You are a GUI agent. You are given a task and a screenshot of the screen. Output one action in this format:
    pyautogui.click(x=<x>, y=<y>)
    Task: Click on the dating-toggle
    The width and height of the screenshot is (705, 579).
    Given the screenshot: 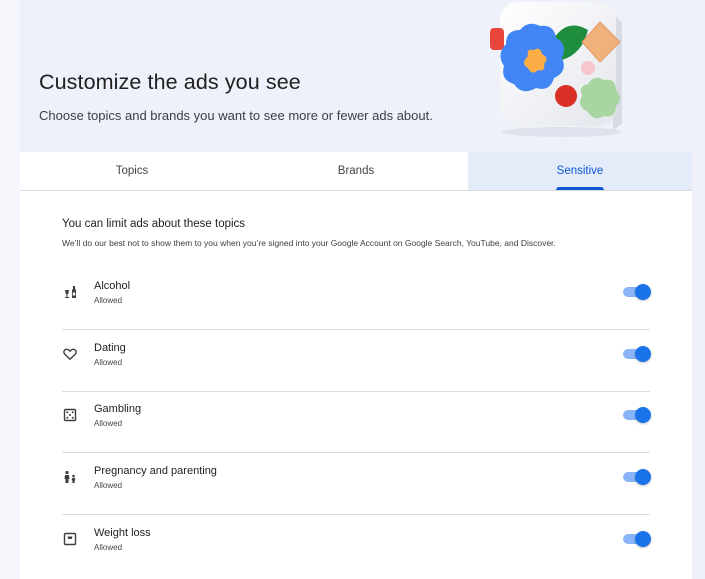 What is the action you would take?
    pyautogui.click(x=637, y=354)
    